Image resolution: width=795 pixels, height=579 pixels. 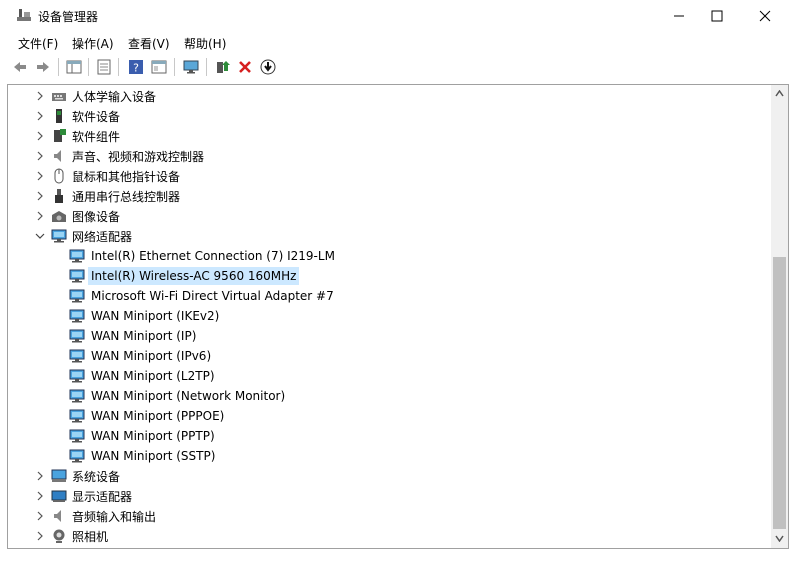 I want to click on maximize-icon, so click(x=717, y=15).